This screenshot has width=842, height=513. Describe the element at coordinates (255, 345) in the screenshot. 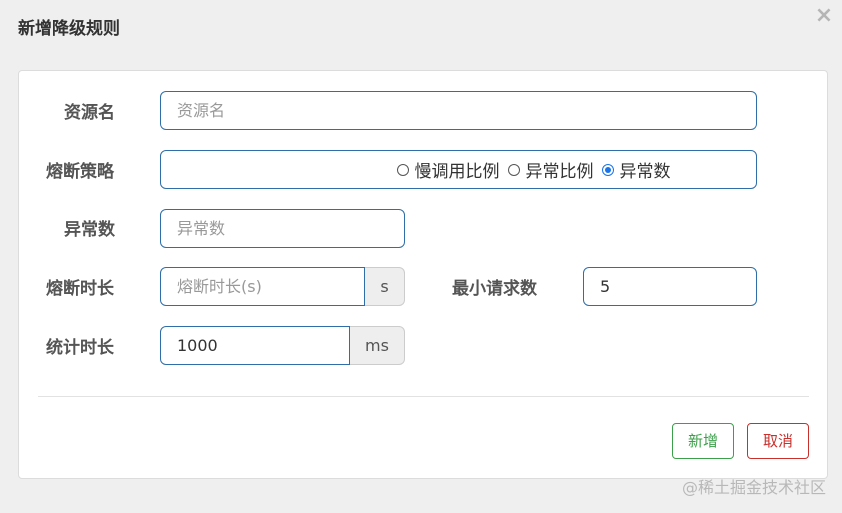

I see `stat-duration-input: 1000` at that location.